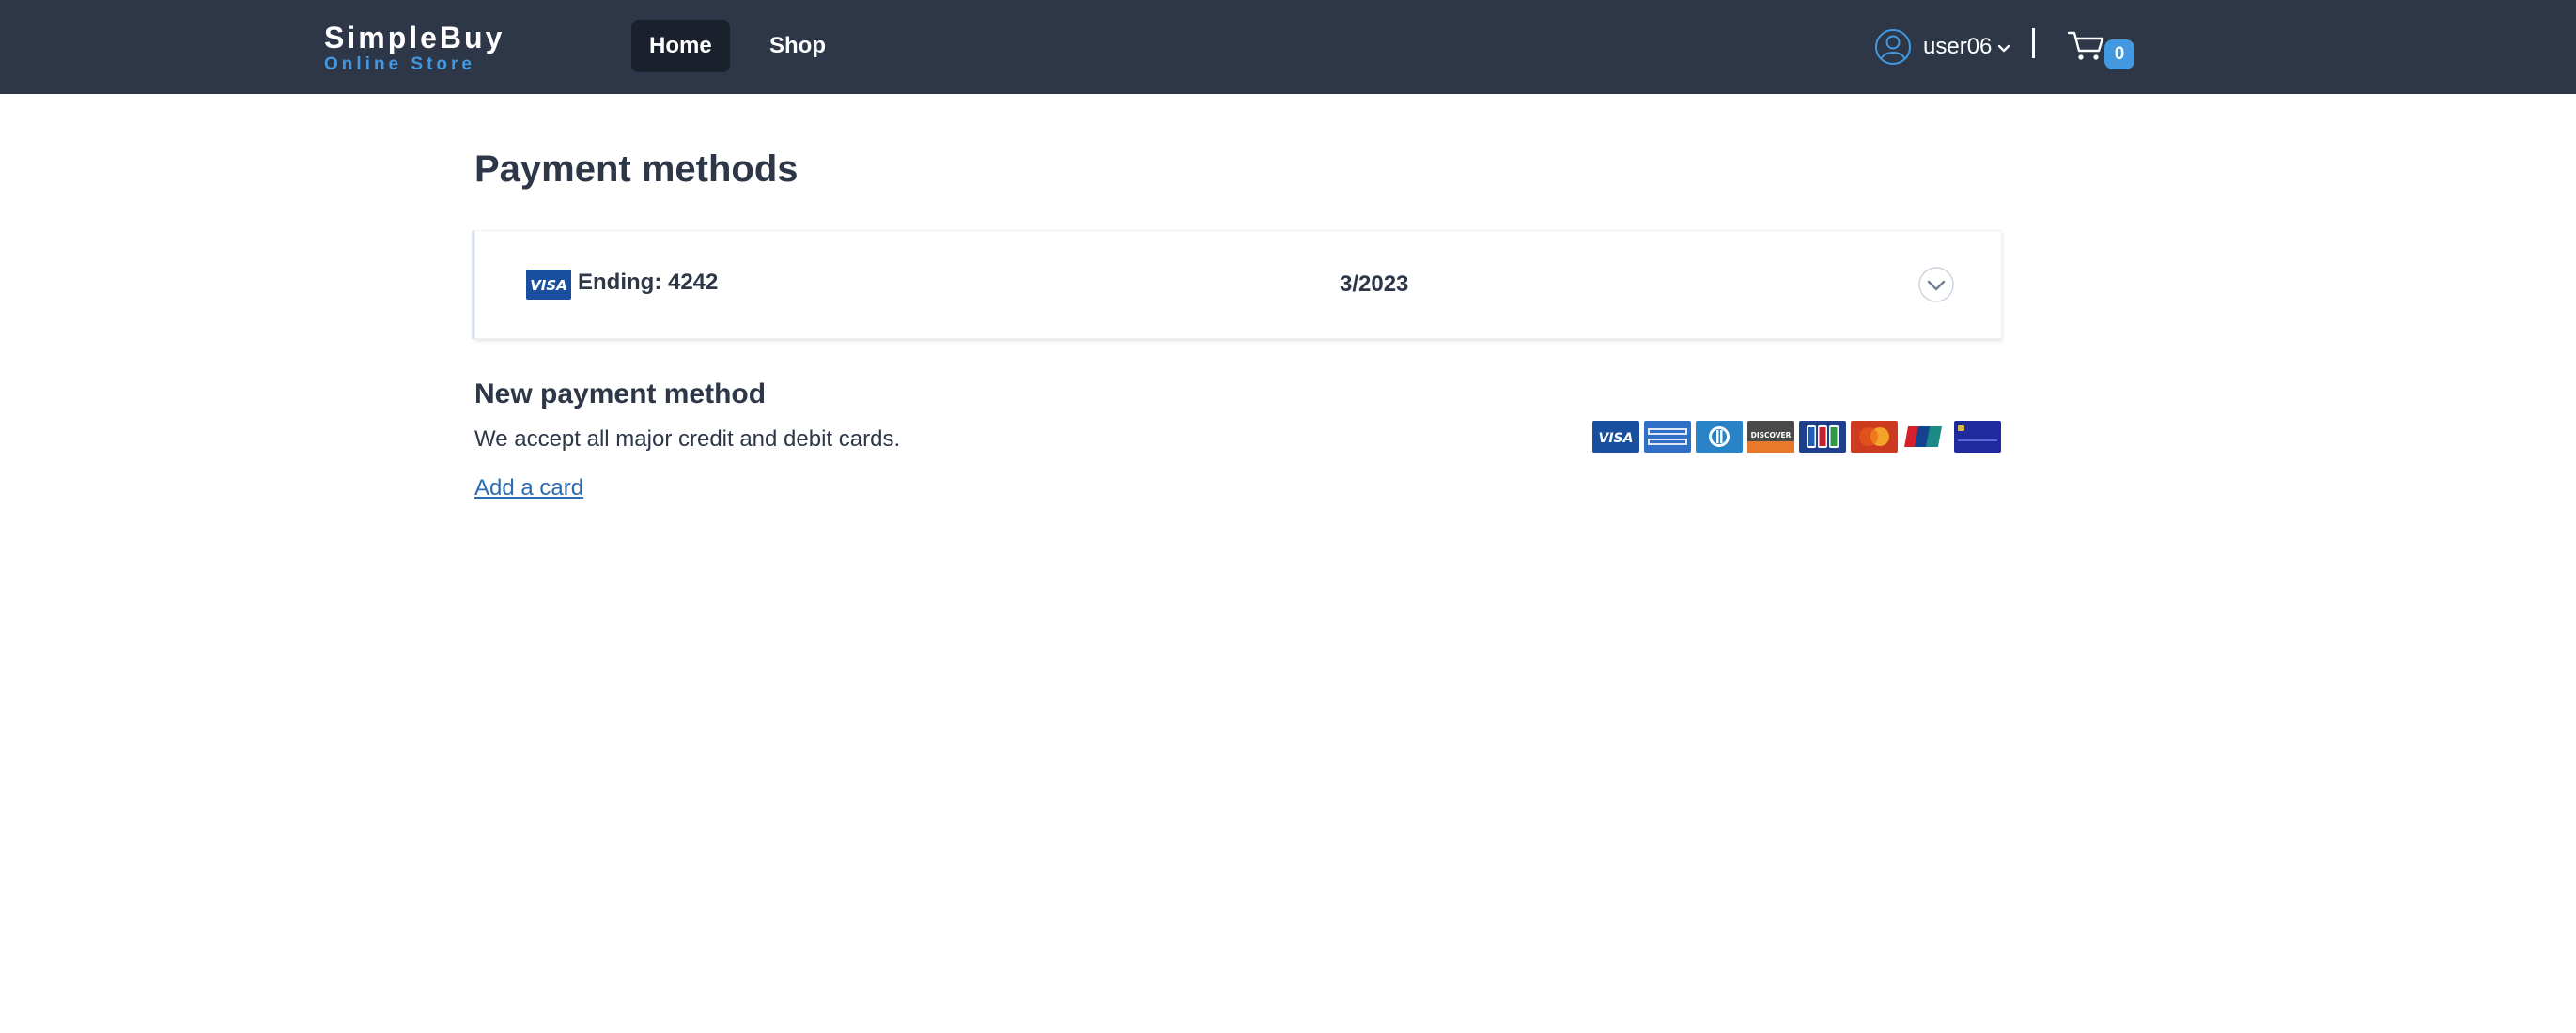 The width and height of the screenshot is (2576, 1033). What do you see at coordinates (680, 46) in the screenshot?
I see `nav-home-link: Home` at bounding box center [680, 46].